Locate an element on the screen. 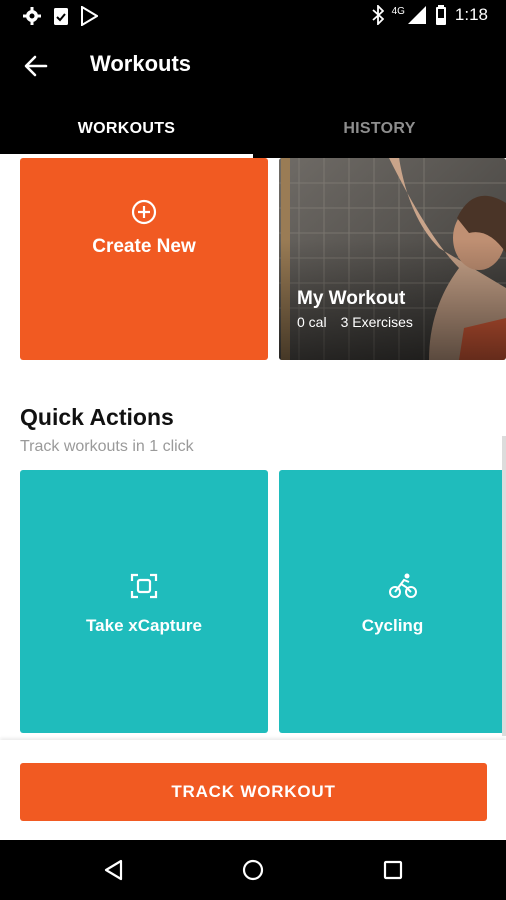 This screenshot has height=900, width=506. page-title: Workouts is located at coordinates (141, 63).